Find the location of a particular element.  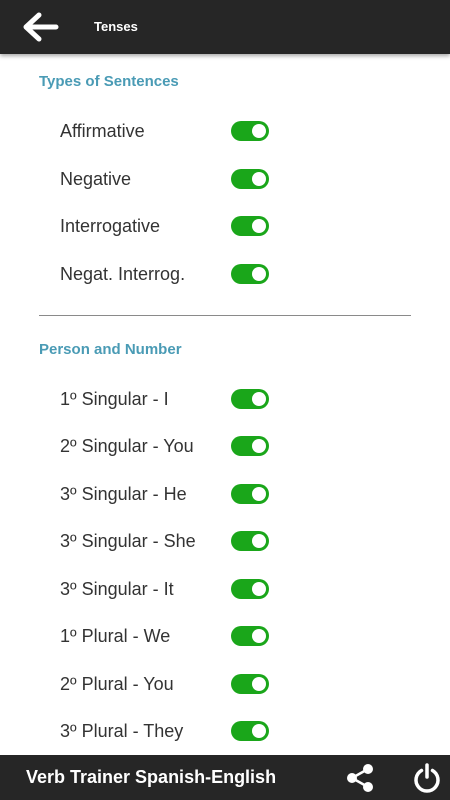

setting-label: Affirmative is located at coordinates (102, 131).